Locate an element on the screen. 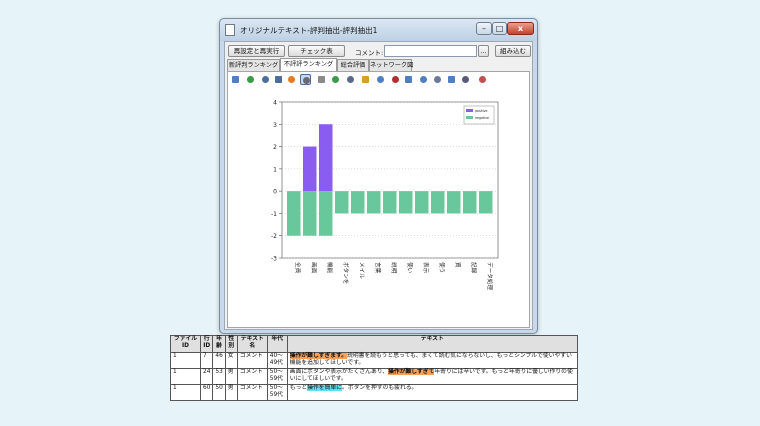 The width and height of the screenshot is (760, 426). scale-icon-glyph is located at coordinates (380, 79).